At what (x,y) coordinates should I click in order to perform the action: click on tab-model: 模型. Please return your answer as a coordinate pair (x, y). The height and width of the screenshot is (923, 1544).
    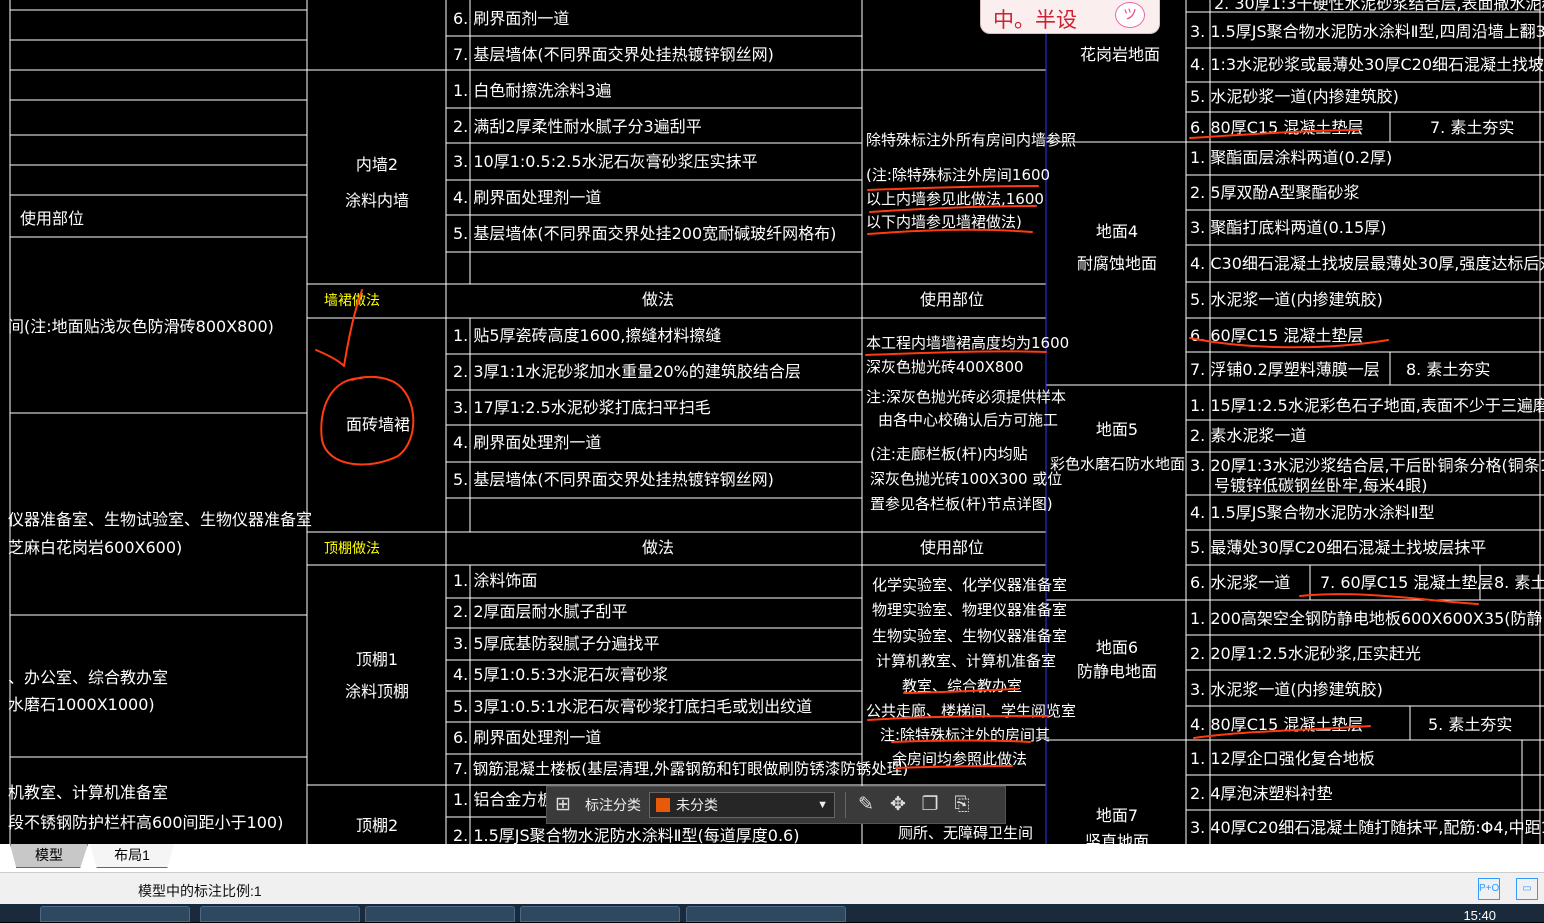
    Looking at the image, I should click on (49, 856).